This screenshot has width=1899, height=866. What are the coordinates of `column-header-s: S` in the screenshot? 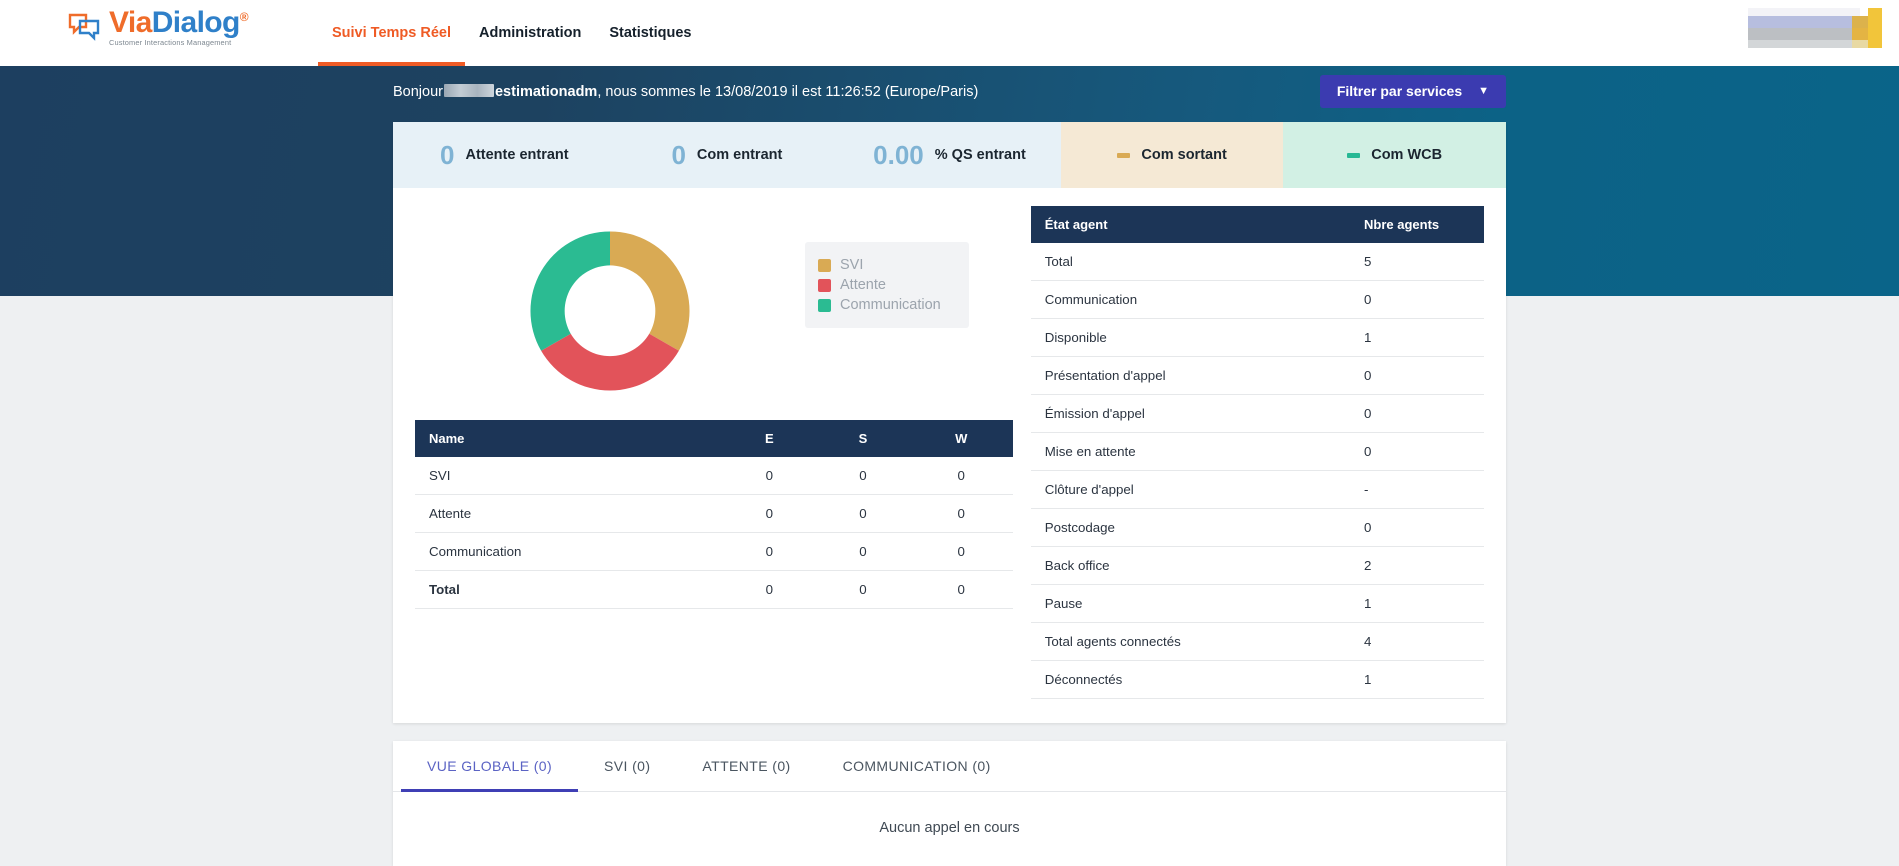 It's located at (863, 438).